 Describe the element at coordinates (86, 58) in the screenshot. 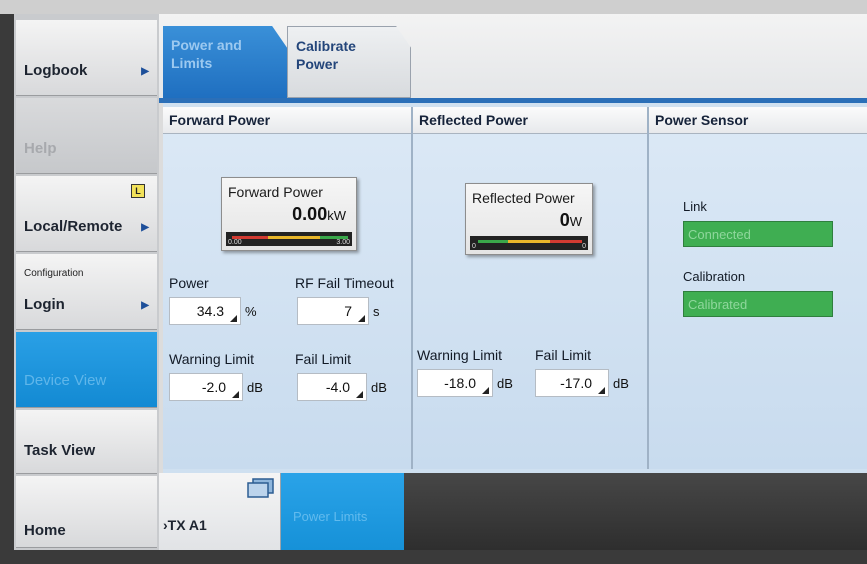

I see `sidebar-item-logbook: Logbook ▶` at that location.